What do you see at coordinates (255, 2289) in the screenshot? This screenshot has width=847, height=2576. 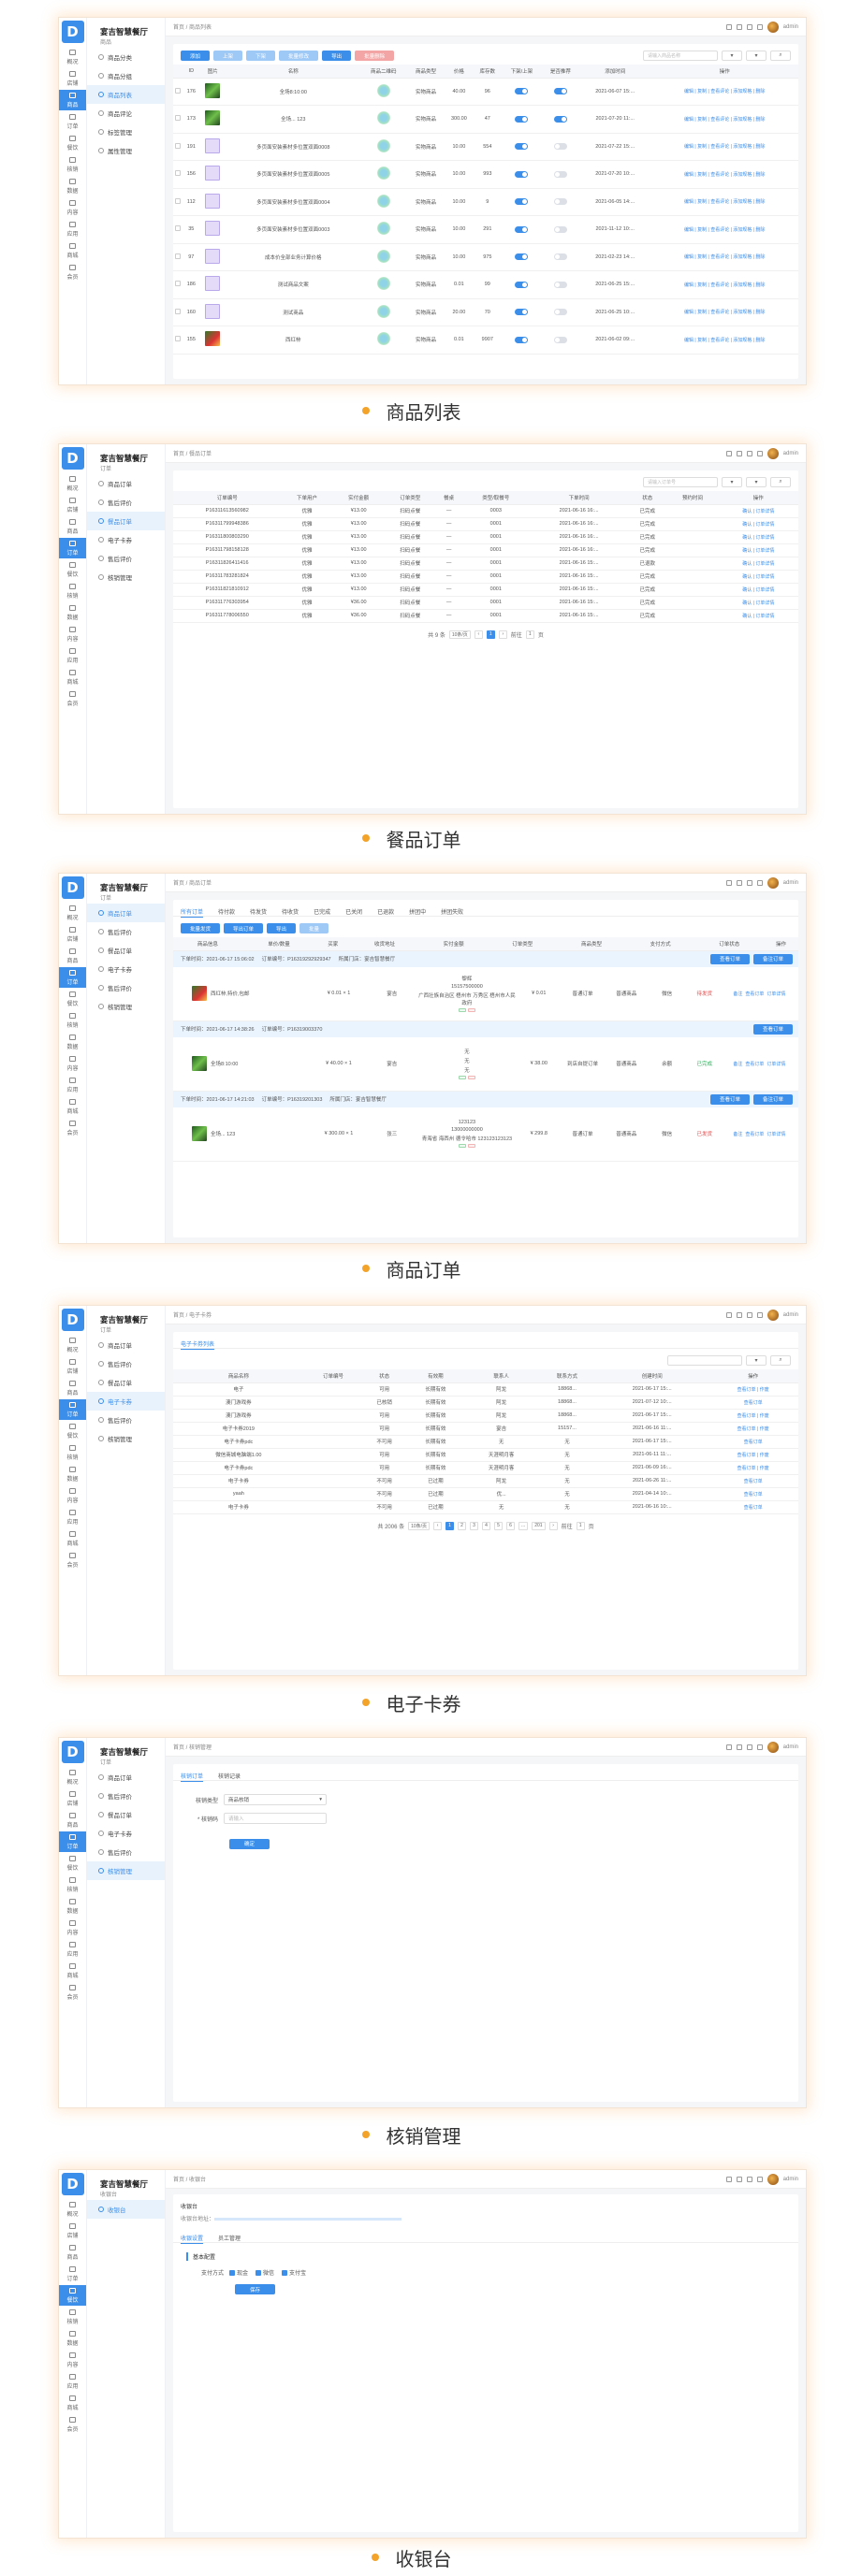 I see `save-button: 保存` at bounding box center [255, 2289].